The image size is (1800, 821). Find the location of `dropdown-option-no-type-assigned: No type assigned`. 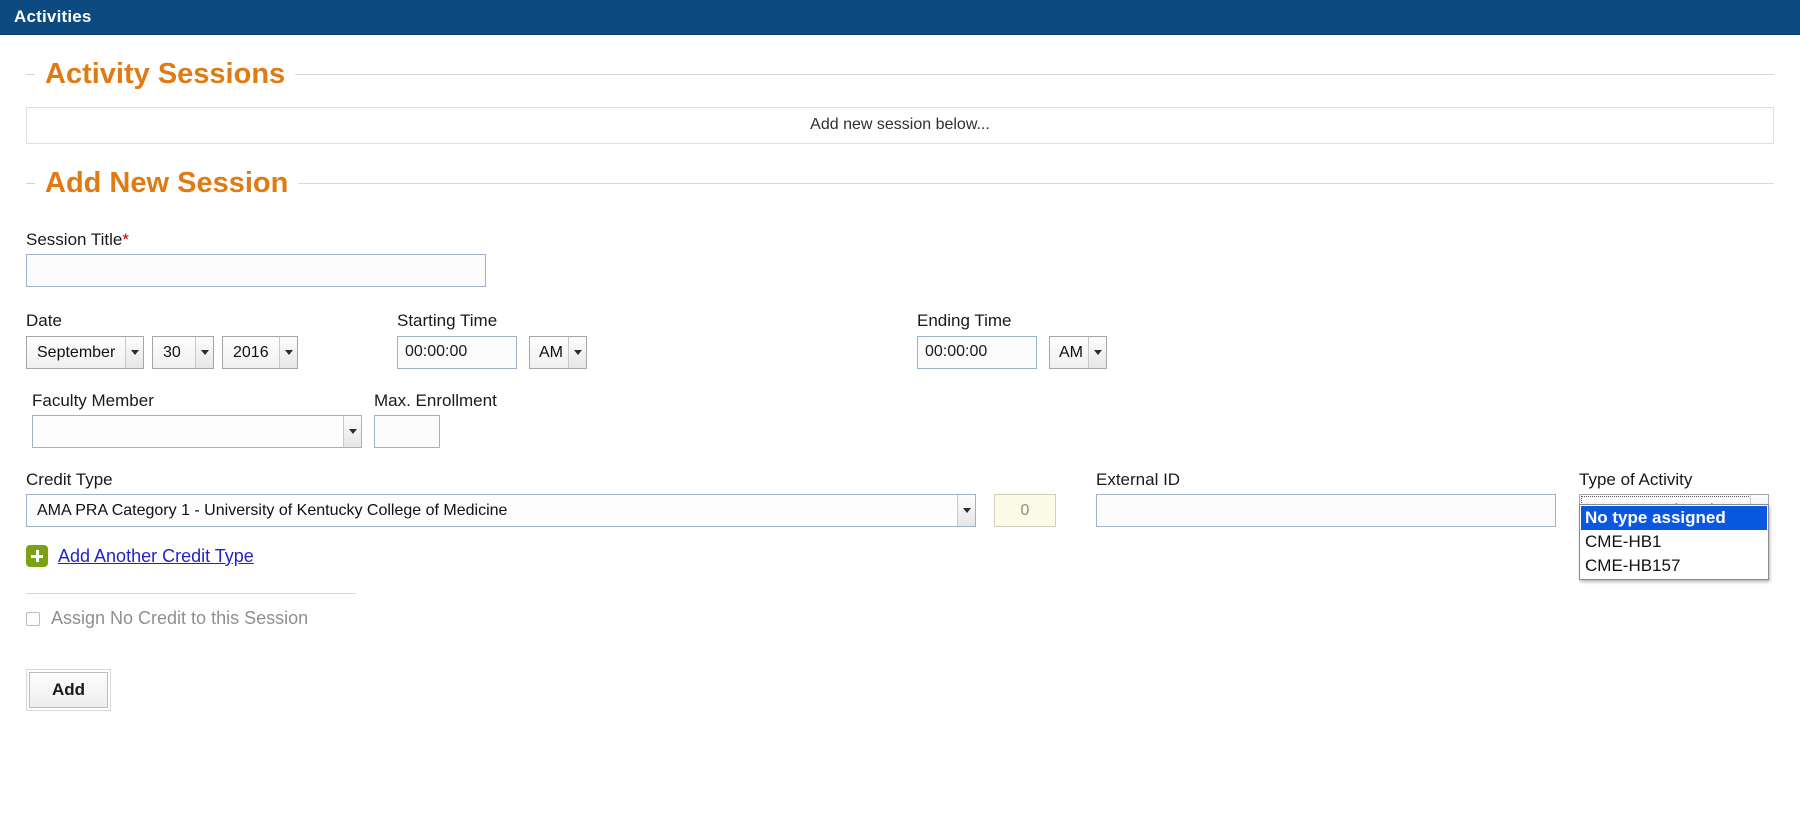

dropdown-option-no-type-assigned: No type assigned is located at coordinates (1674, 517).